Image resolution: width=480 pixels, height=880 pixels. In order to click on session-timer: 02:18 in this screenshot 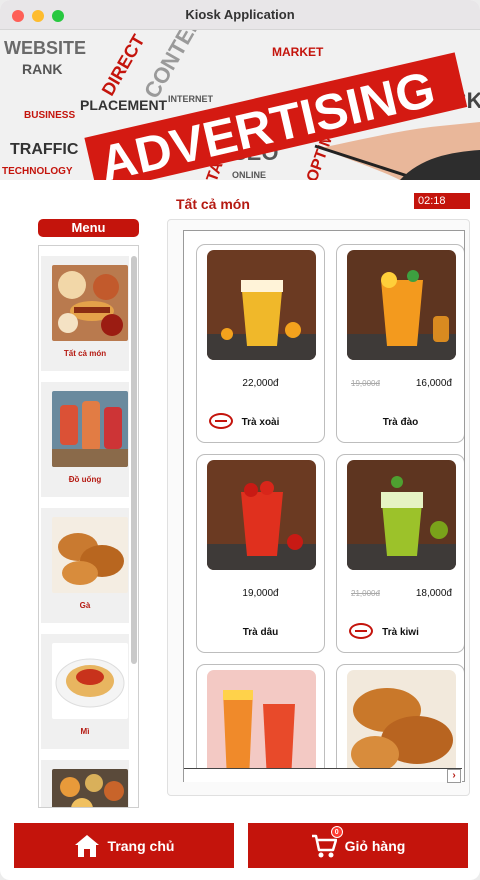, I will do `click(442, 201)`.